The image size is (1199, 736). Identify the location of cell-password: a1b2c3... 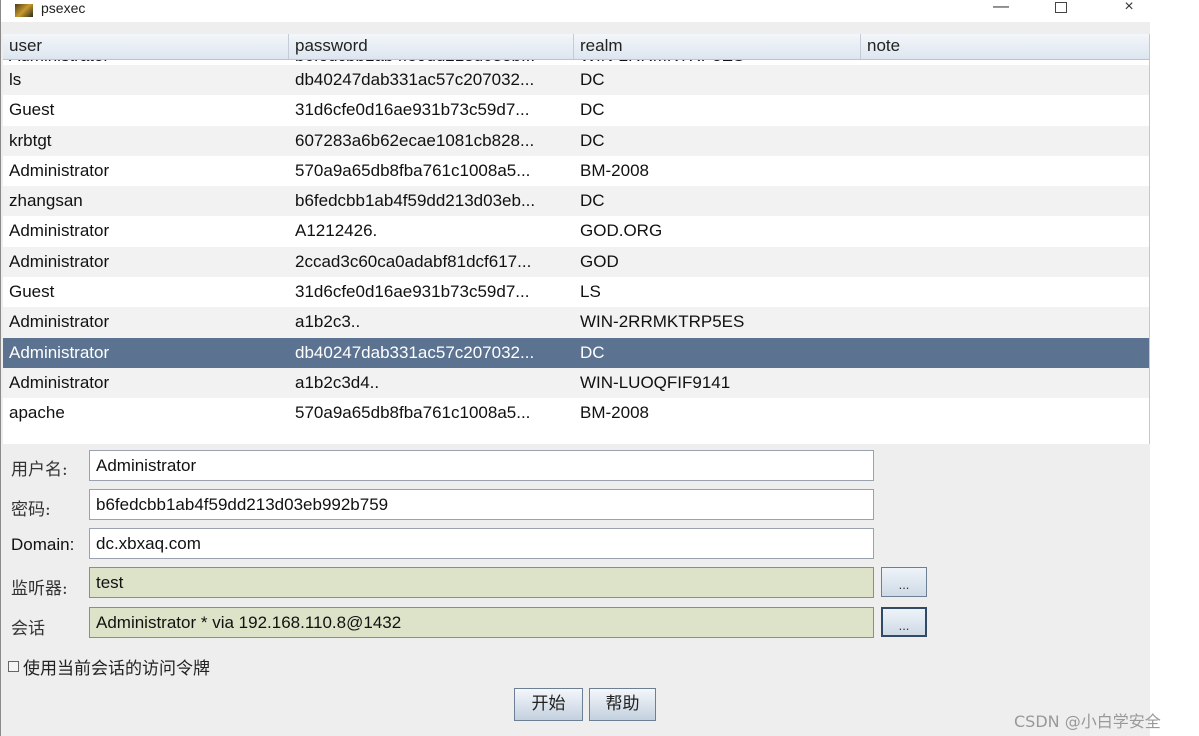
(328, 322).